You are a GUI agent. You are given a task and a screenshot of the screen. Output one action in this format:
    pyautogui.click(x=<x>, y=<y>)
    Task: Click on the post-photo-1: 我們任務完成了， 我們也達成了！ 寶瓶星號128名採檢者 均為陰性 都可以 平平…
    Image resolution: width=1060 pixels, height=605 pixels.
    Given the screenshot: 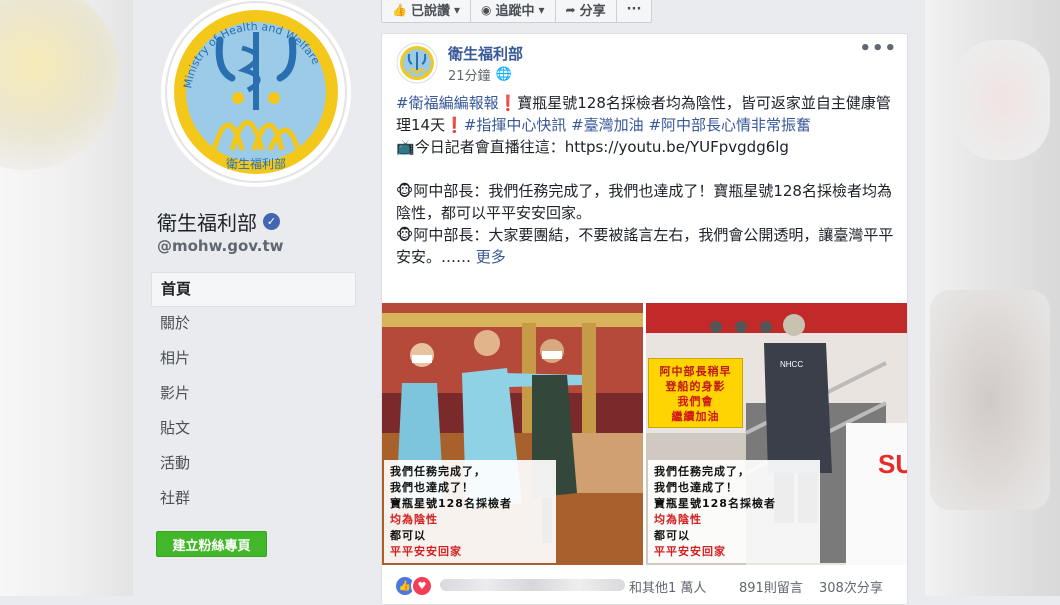 What is the action you would take?
    pyautogui.click(x=512, y=434)
    